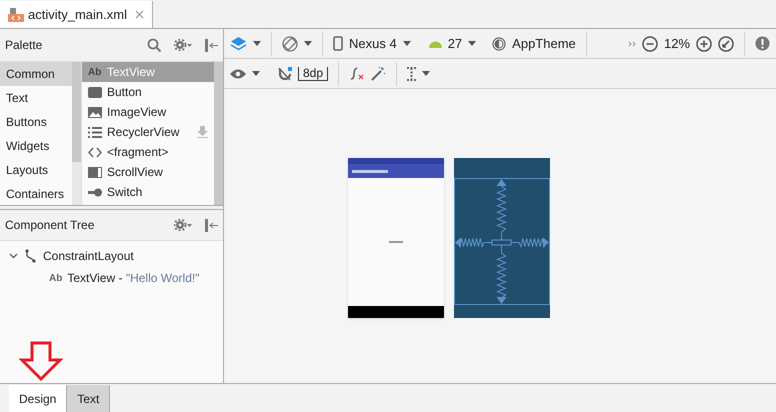 Image resolution: width=776 pixels, height=412 pixels. I want to click on palette-item: <fragment>, so click(148, 152).